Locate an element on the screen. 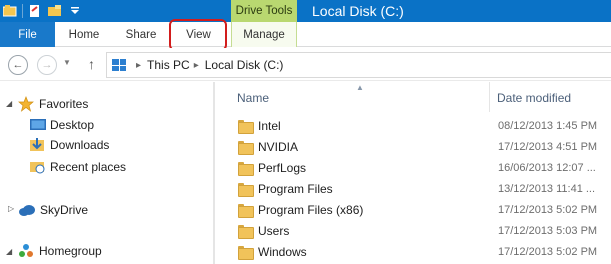 The height and width of the screenshot is (264, 611). toolbar-divider is located at coordinates (22, 11).